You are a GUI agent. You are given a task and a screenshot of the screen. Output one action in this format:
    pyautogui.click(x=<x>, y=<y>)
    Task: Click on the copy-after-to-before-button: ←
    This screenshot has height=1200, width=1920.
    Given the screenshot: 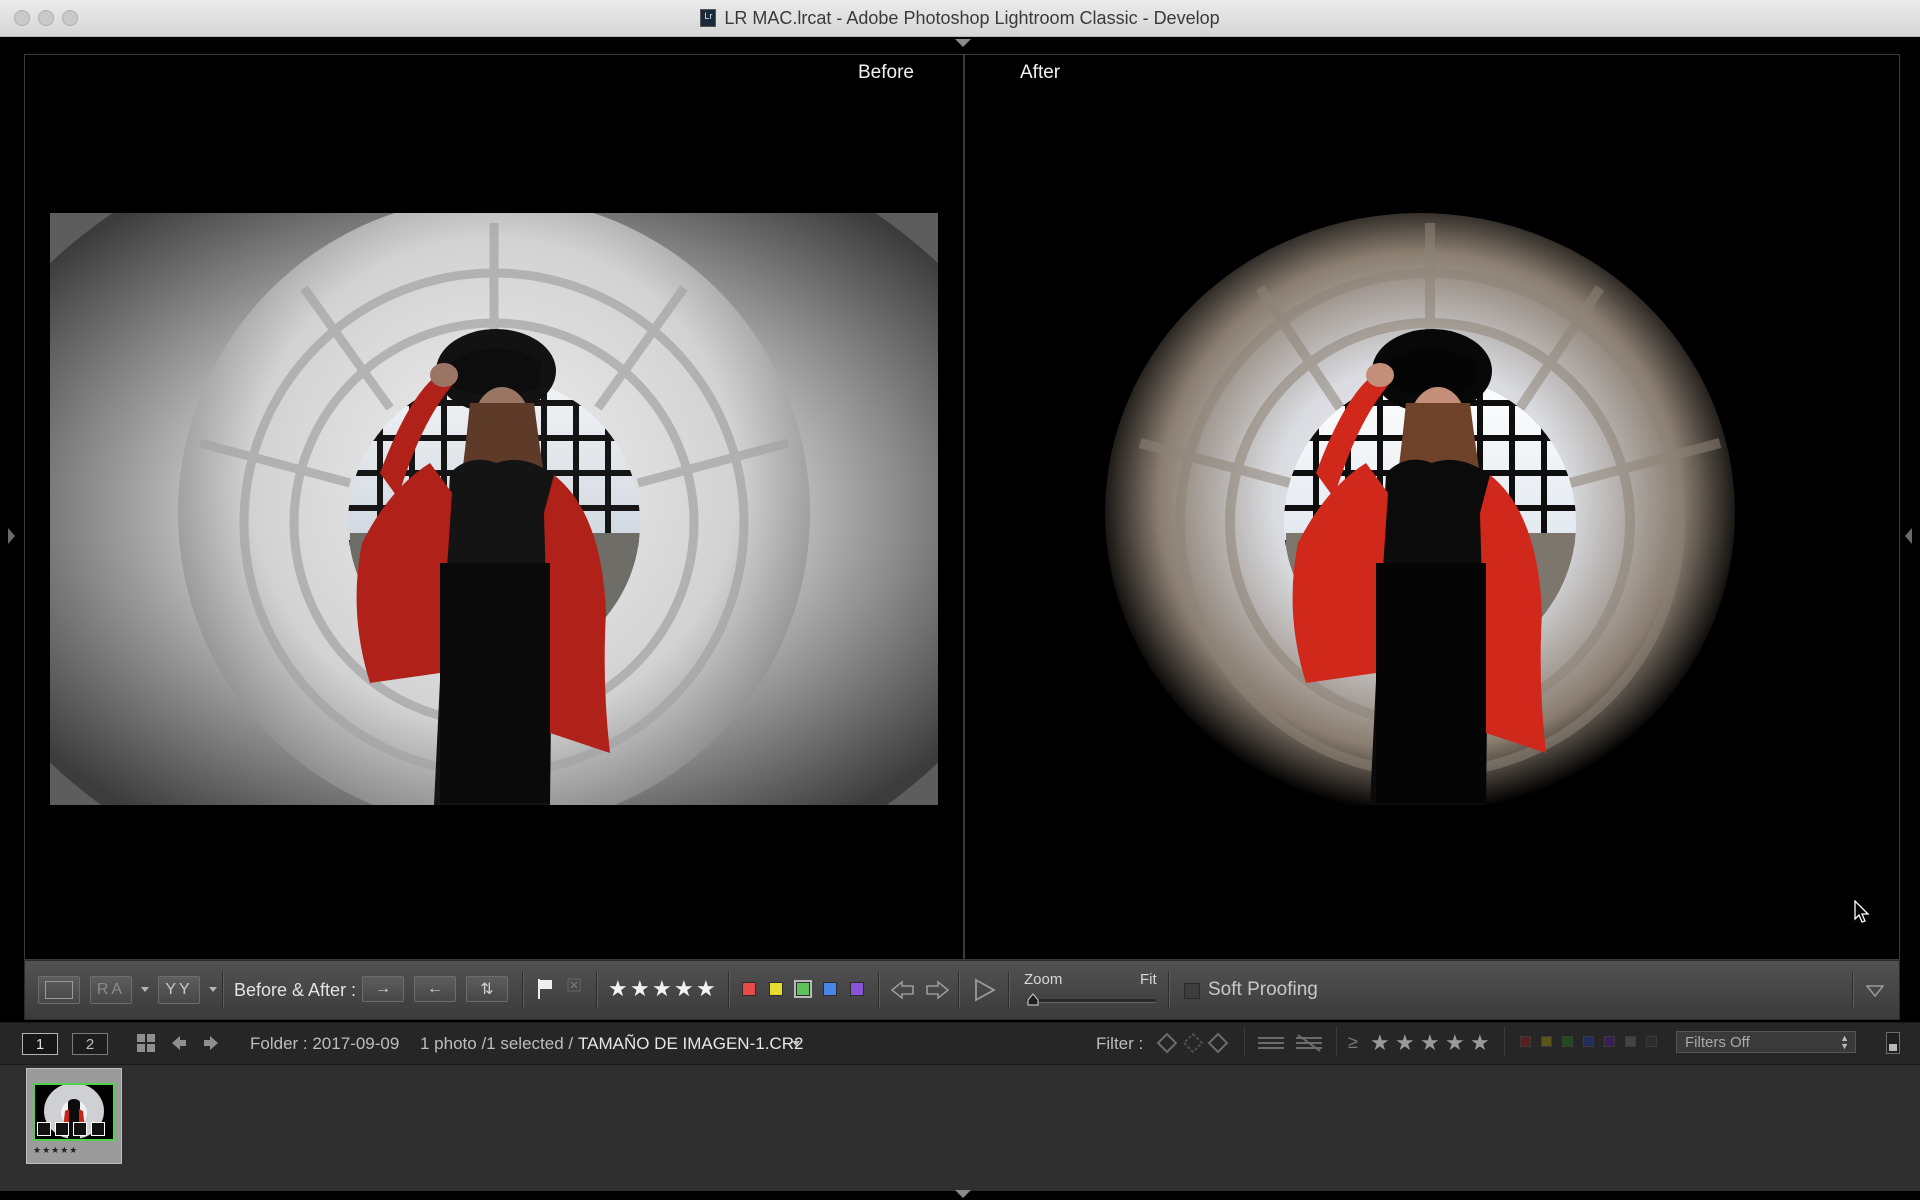 What is the action you would take?
    pyautogui.click(x=435, y=989)
    